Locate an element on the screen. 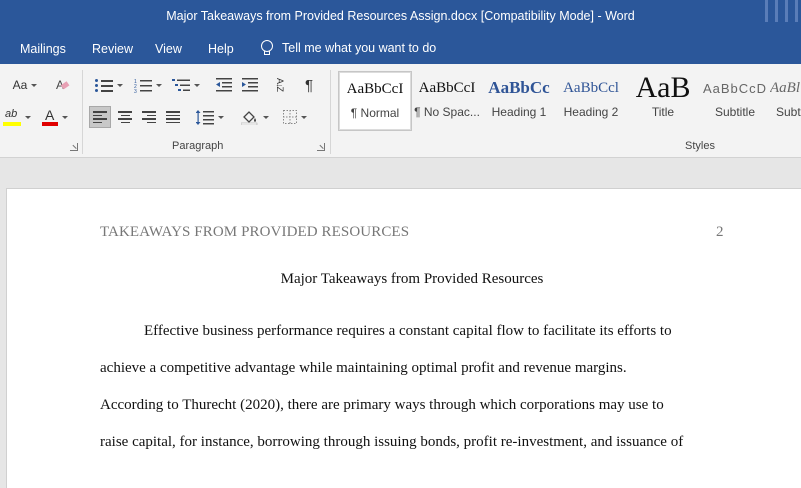 The image size is (801, 488). align-left-icon is located at coordinates (100, 117).